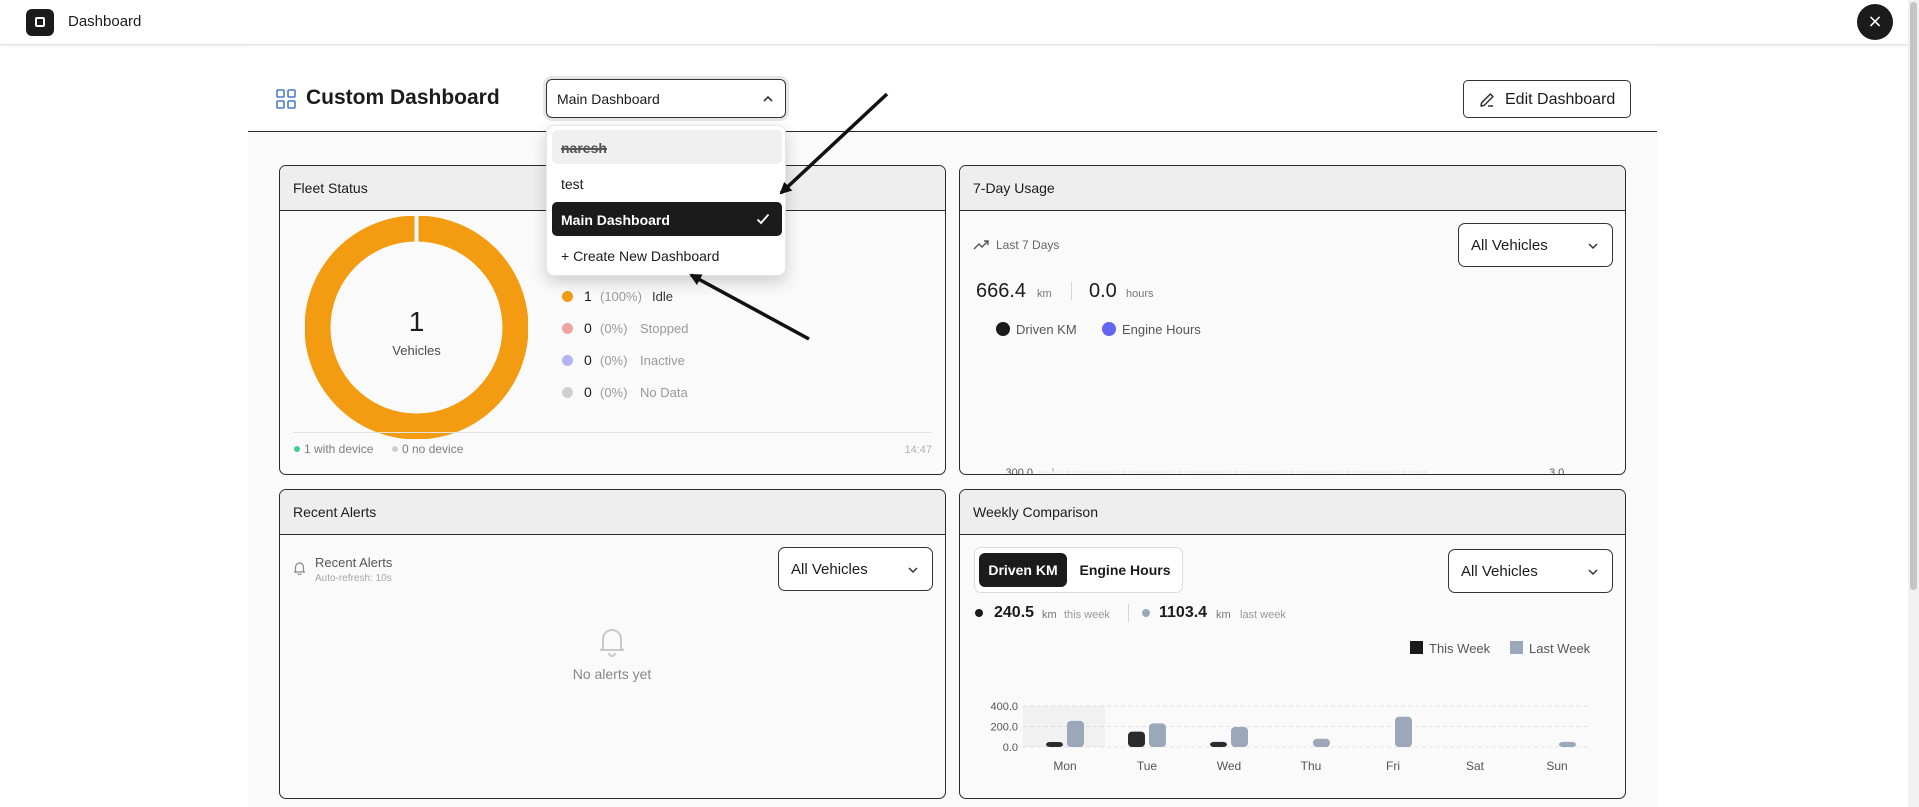 The image size is (1919, 807). Describe the element at coordinates (918, 450) in the screenshot. I see `last-updated-time: 14:47` at that location.